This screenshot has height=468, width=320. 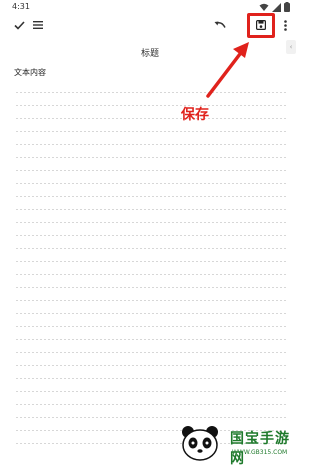 What do you see at coordinates (260, 452) in the screenshot?
I see `watermark-url: WWW.GB315.COM` at bounding box center [260, 452].